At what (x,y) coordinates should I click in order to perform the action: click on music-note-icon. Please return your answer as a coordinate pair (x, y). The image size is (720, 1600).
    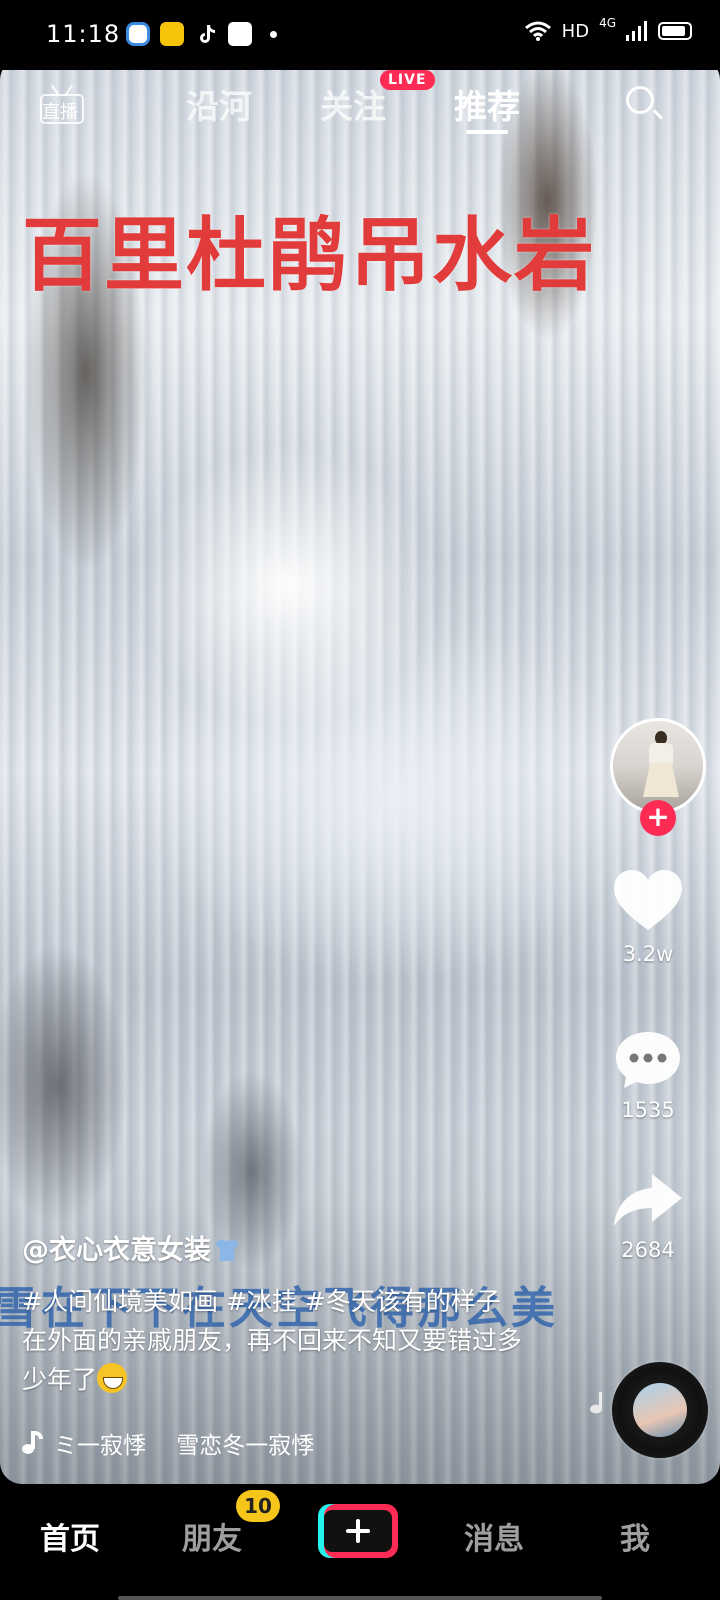
    Looking at the image, I should click on (33, 1443).